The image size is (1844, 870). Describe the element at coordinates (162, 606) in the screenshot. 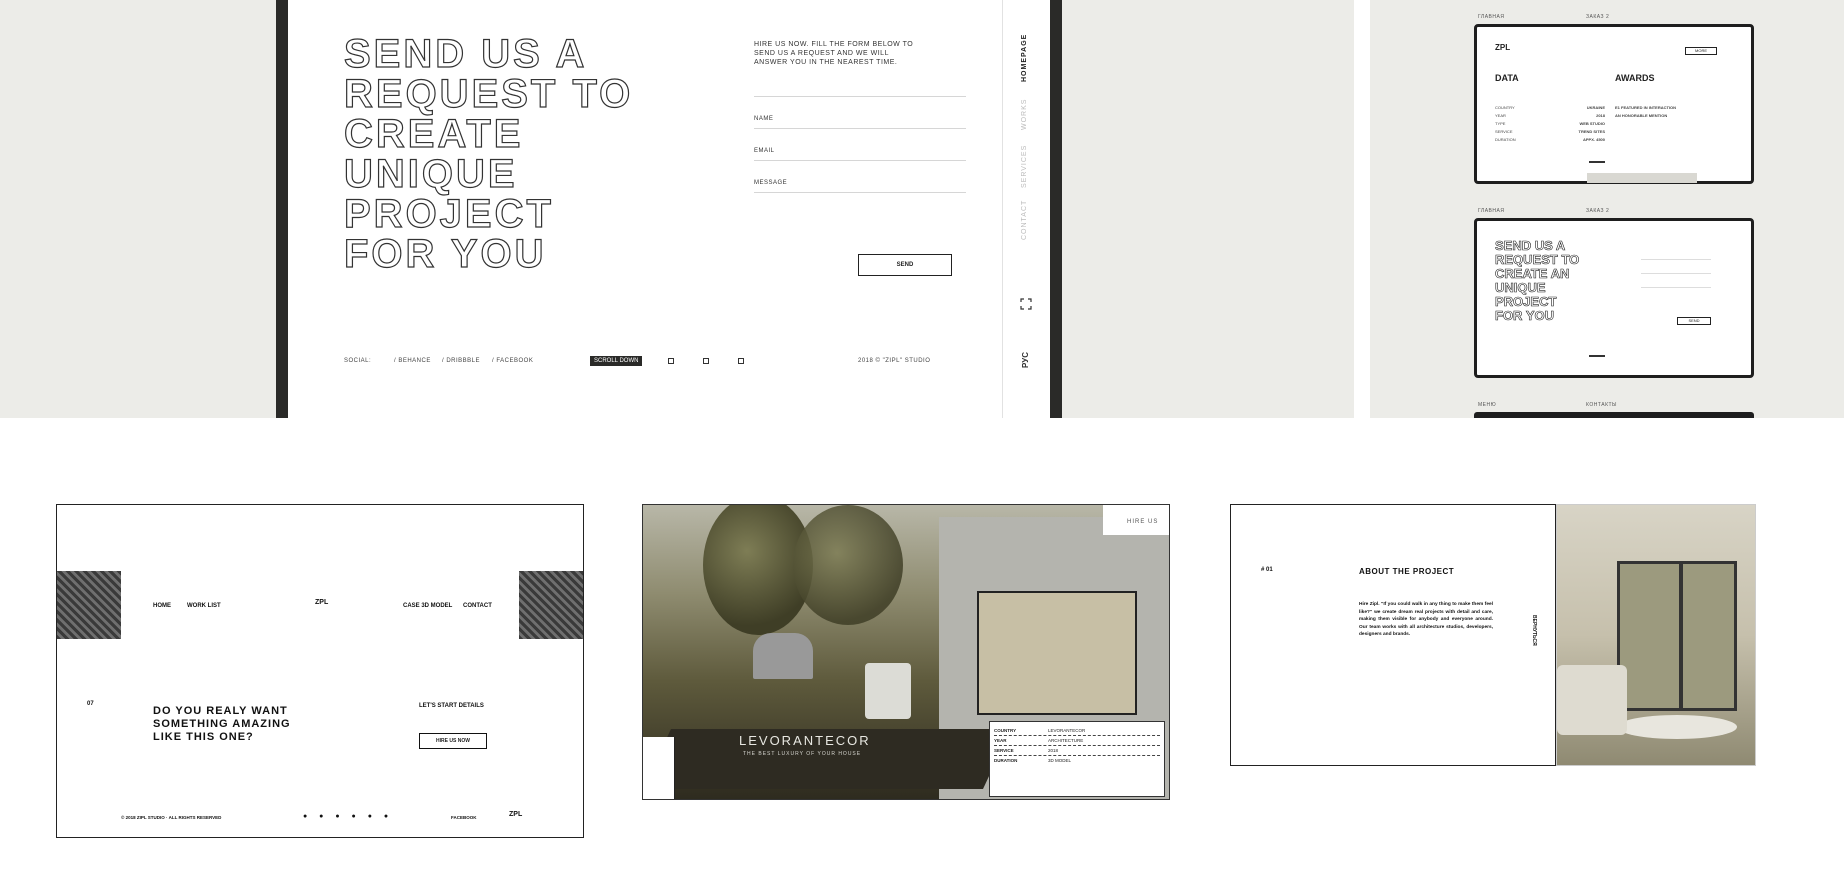

I see `card1-nav-home: HOME` at that location.